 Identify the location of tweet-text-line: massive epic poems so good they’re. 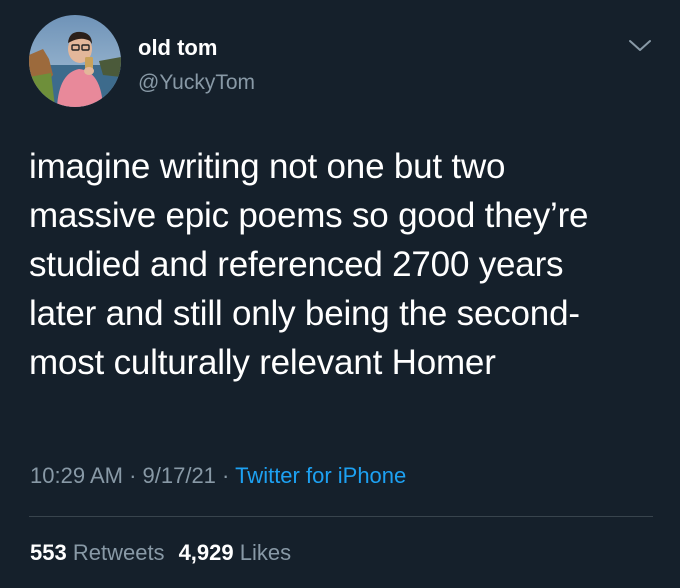
(309, 215).